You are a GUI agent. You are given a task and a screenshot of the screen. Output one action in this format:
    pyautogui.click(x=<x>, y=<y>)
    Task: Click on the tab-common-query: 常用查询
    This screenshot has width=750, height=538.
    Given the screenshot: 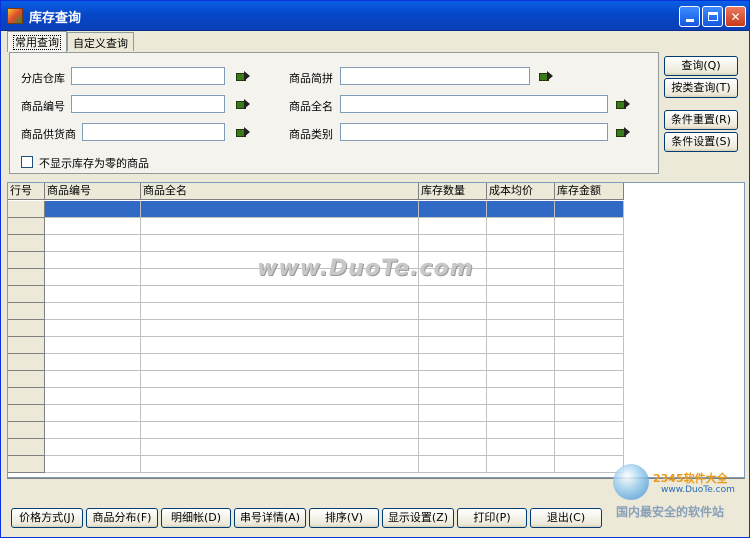 What is the action you would take?
    pyautogui.click(x=37, y=41)
    